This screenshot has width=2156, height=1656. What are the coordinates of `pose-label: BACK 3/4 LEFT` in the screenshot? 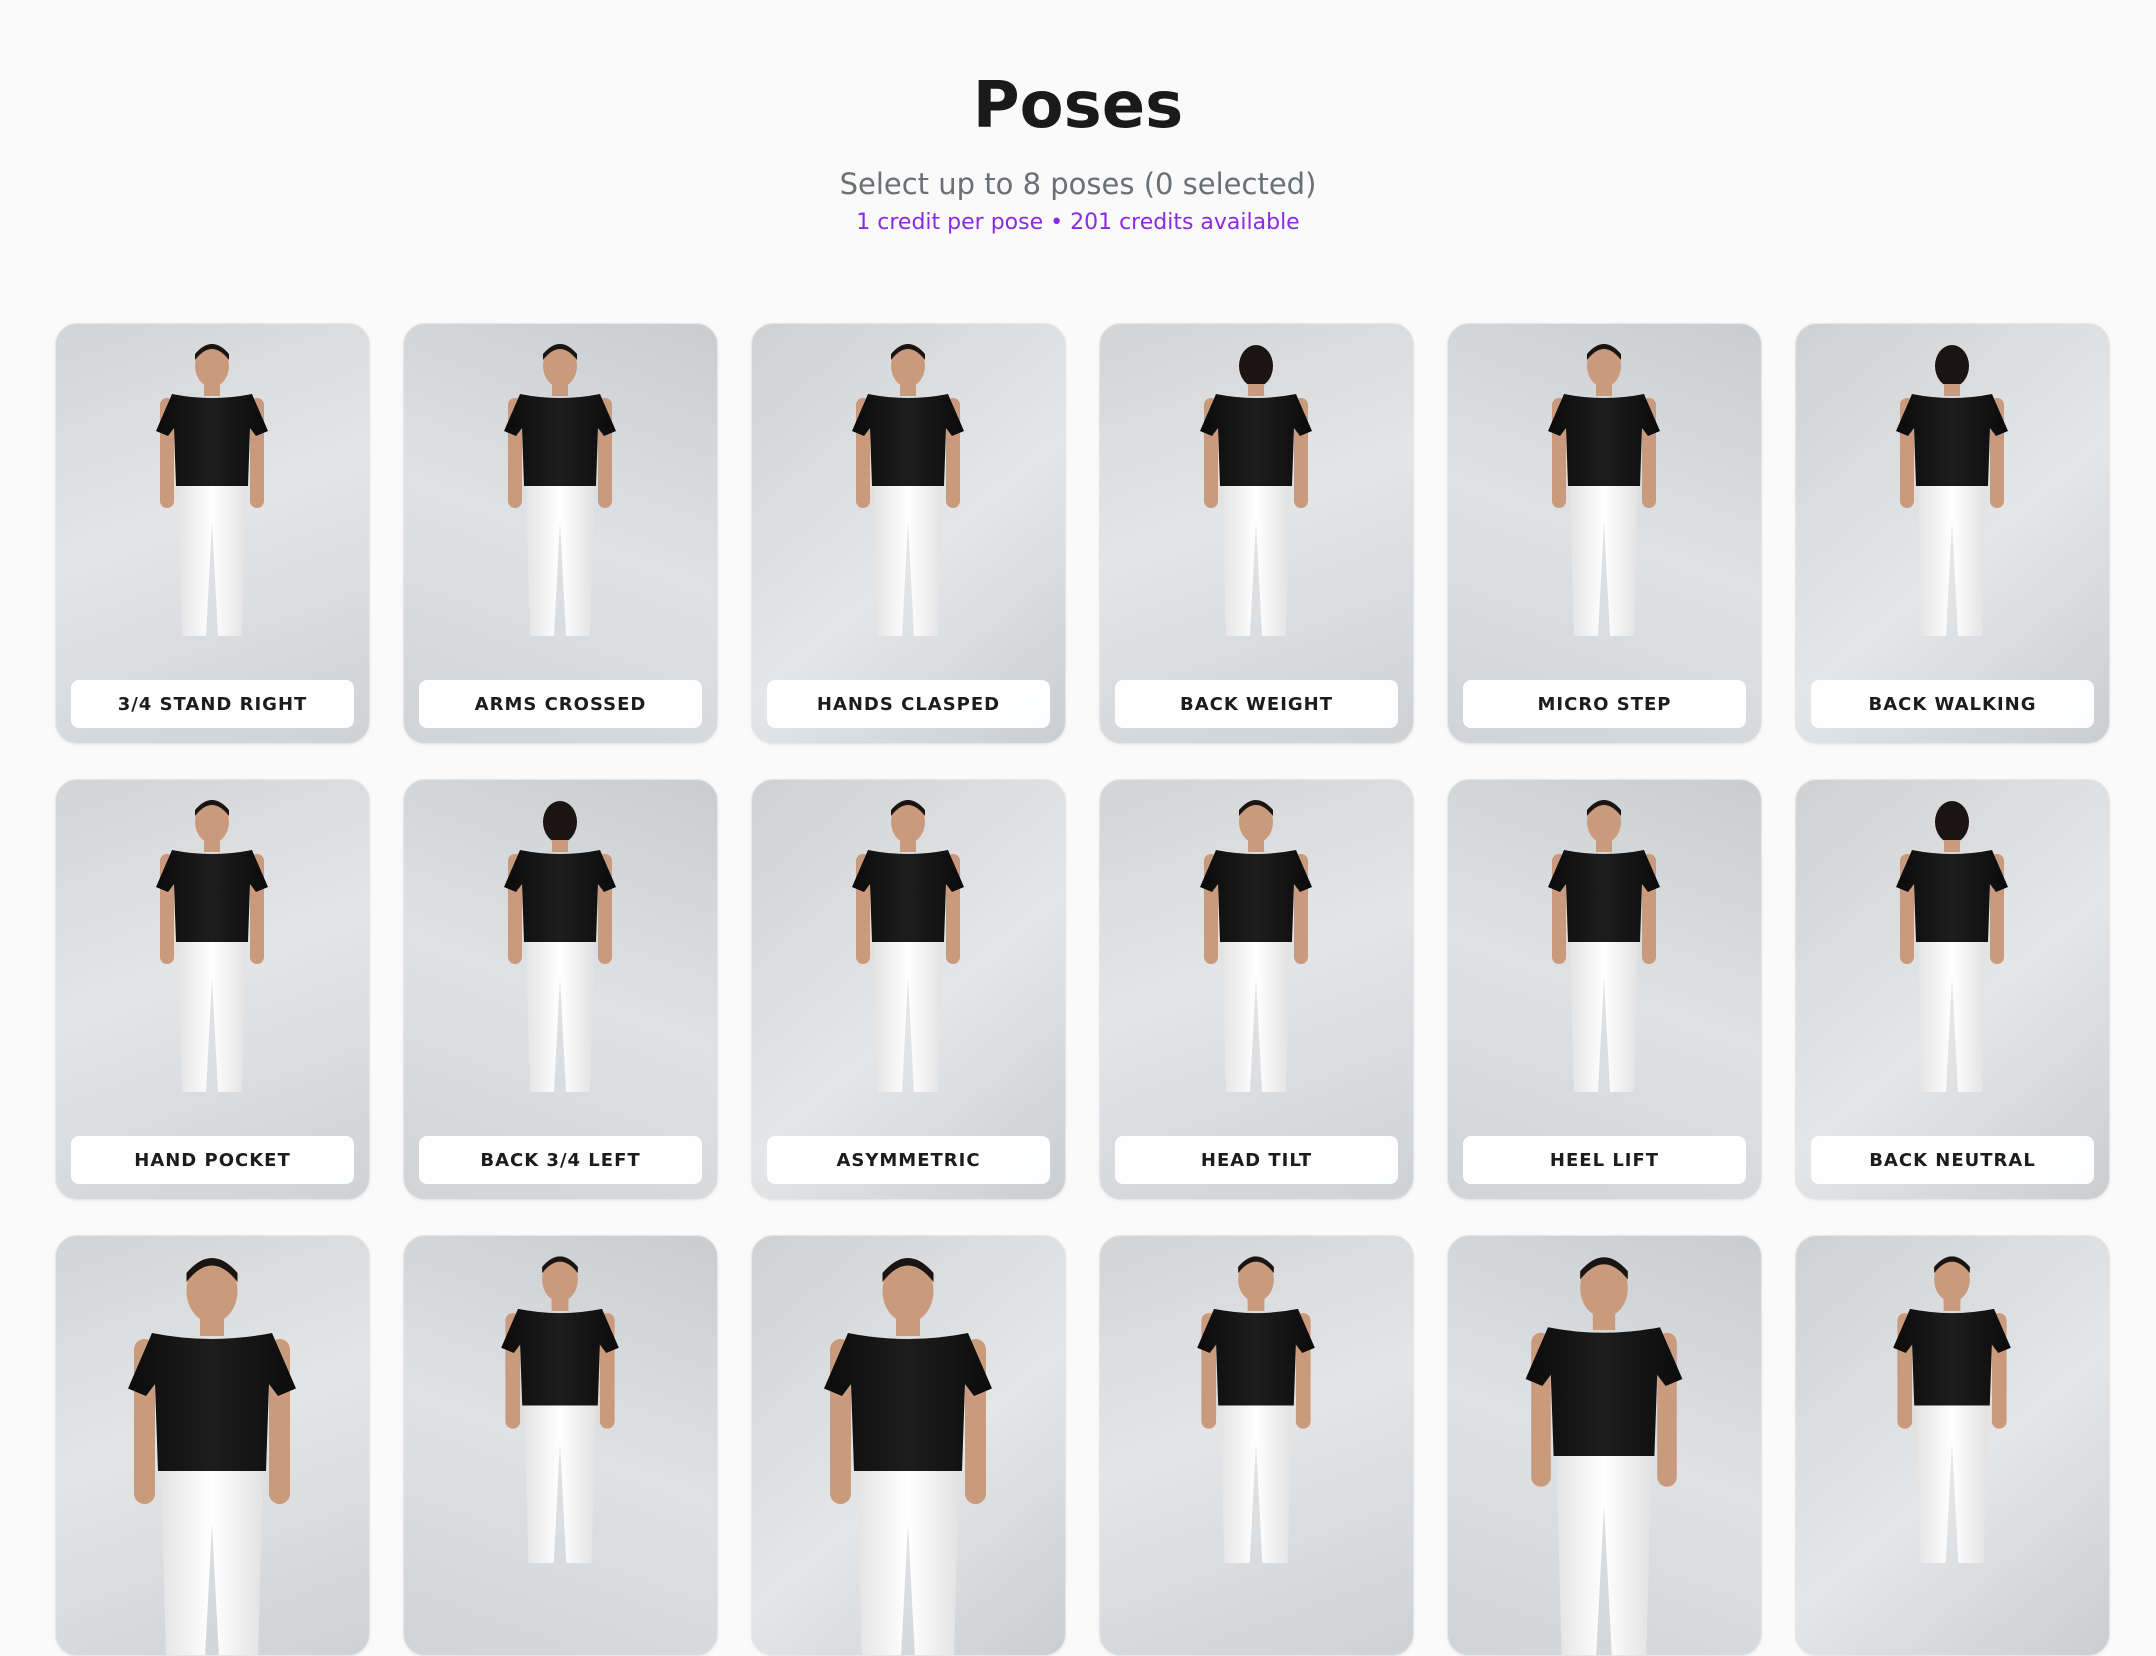 It's located at (560, 1160).